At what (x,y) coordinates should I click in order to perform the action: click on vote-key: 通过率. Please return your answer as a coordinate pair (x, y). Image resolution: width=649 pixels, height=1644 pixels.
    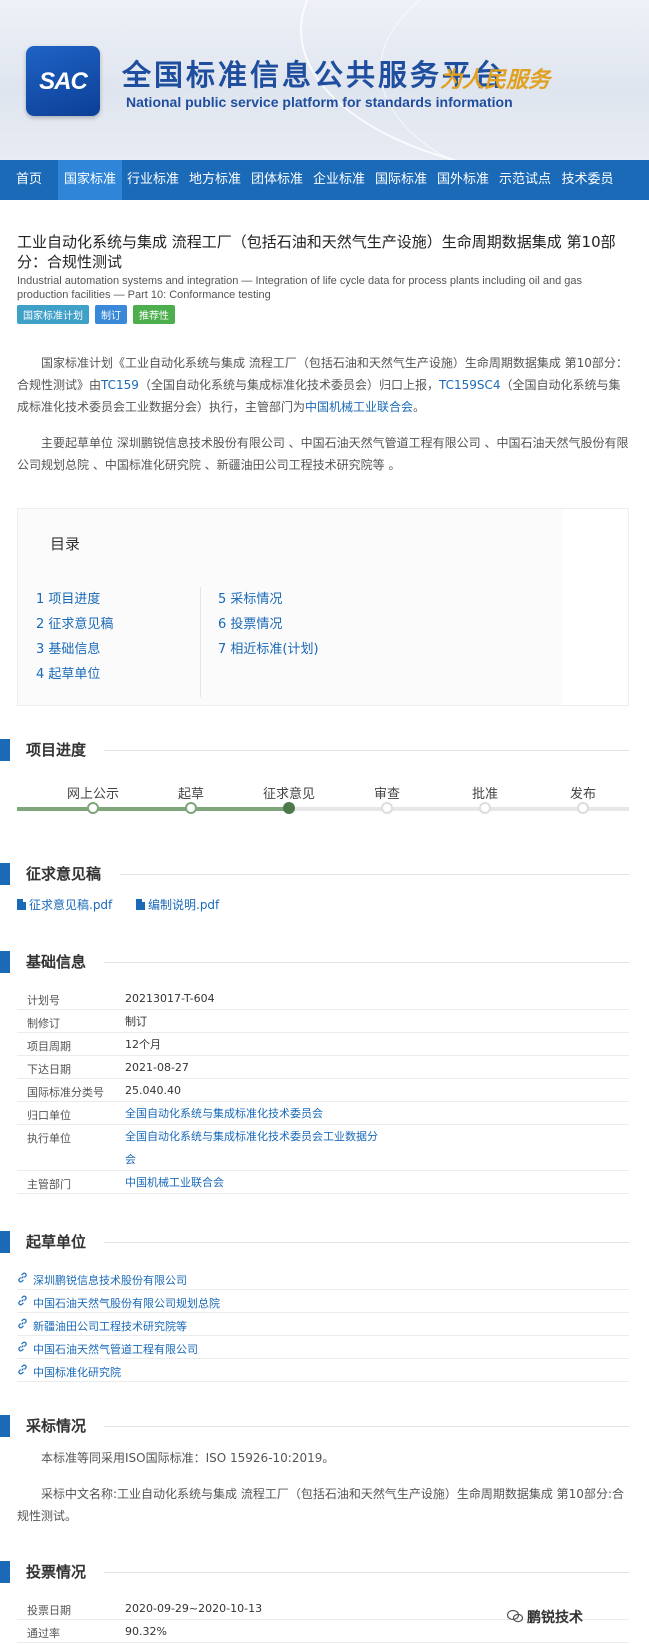
    Looking at the image, I should click on (43, 1633).